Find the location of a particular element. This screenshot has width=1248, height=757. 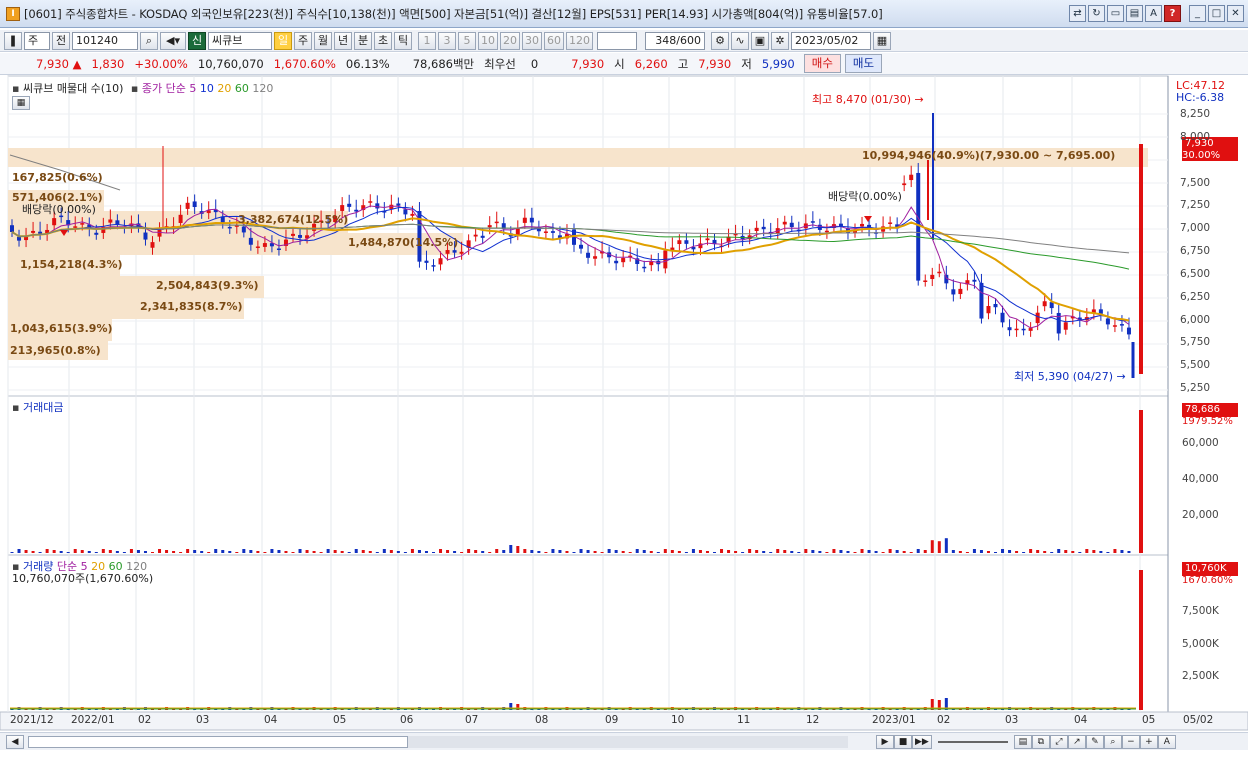

window-icon: ▭ is located at coordinates (1115, 13).